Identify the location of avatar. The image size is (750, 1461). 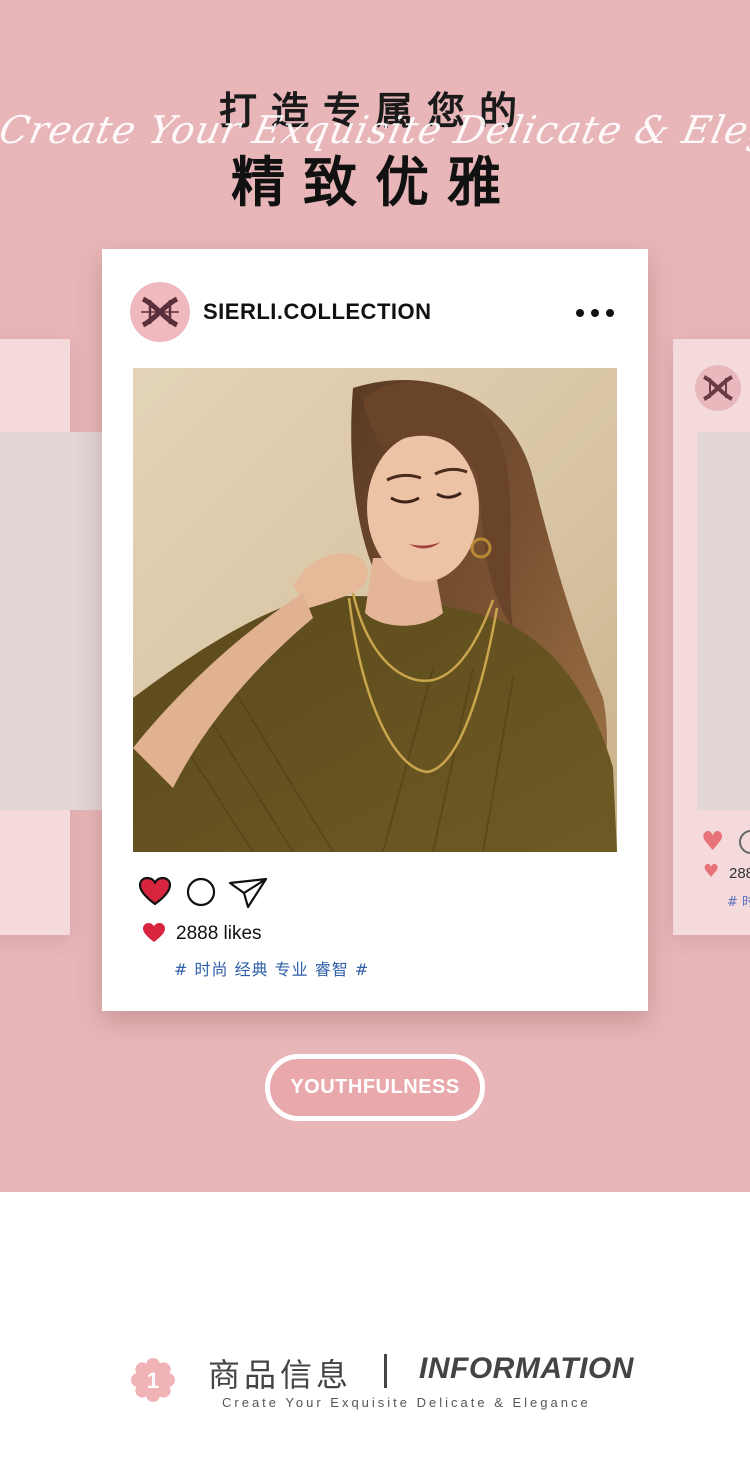
(160, 312).